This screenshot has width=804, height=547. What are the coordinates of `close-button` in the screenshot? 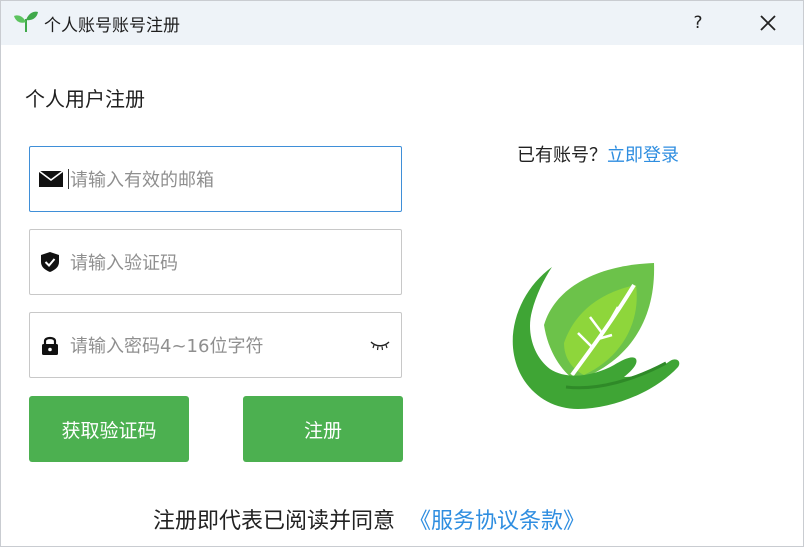 It's located at (768, 23).